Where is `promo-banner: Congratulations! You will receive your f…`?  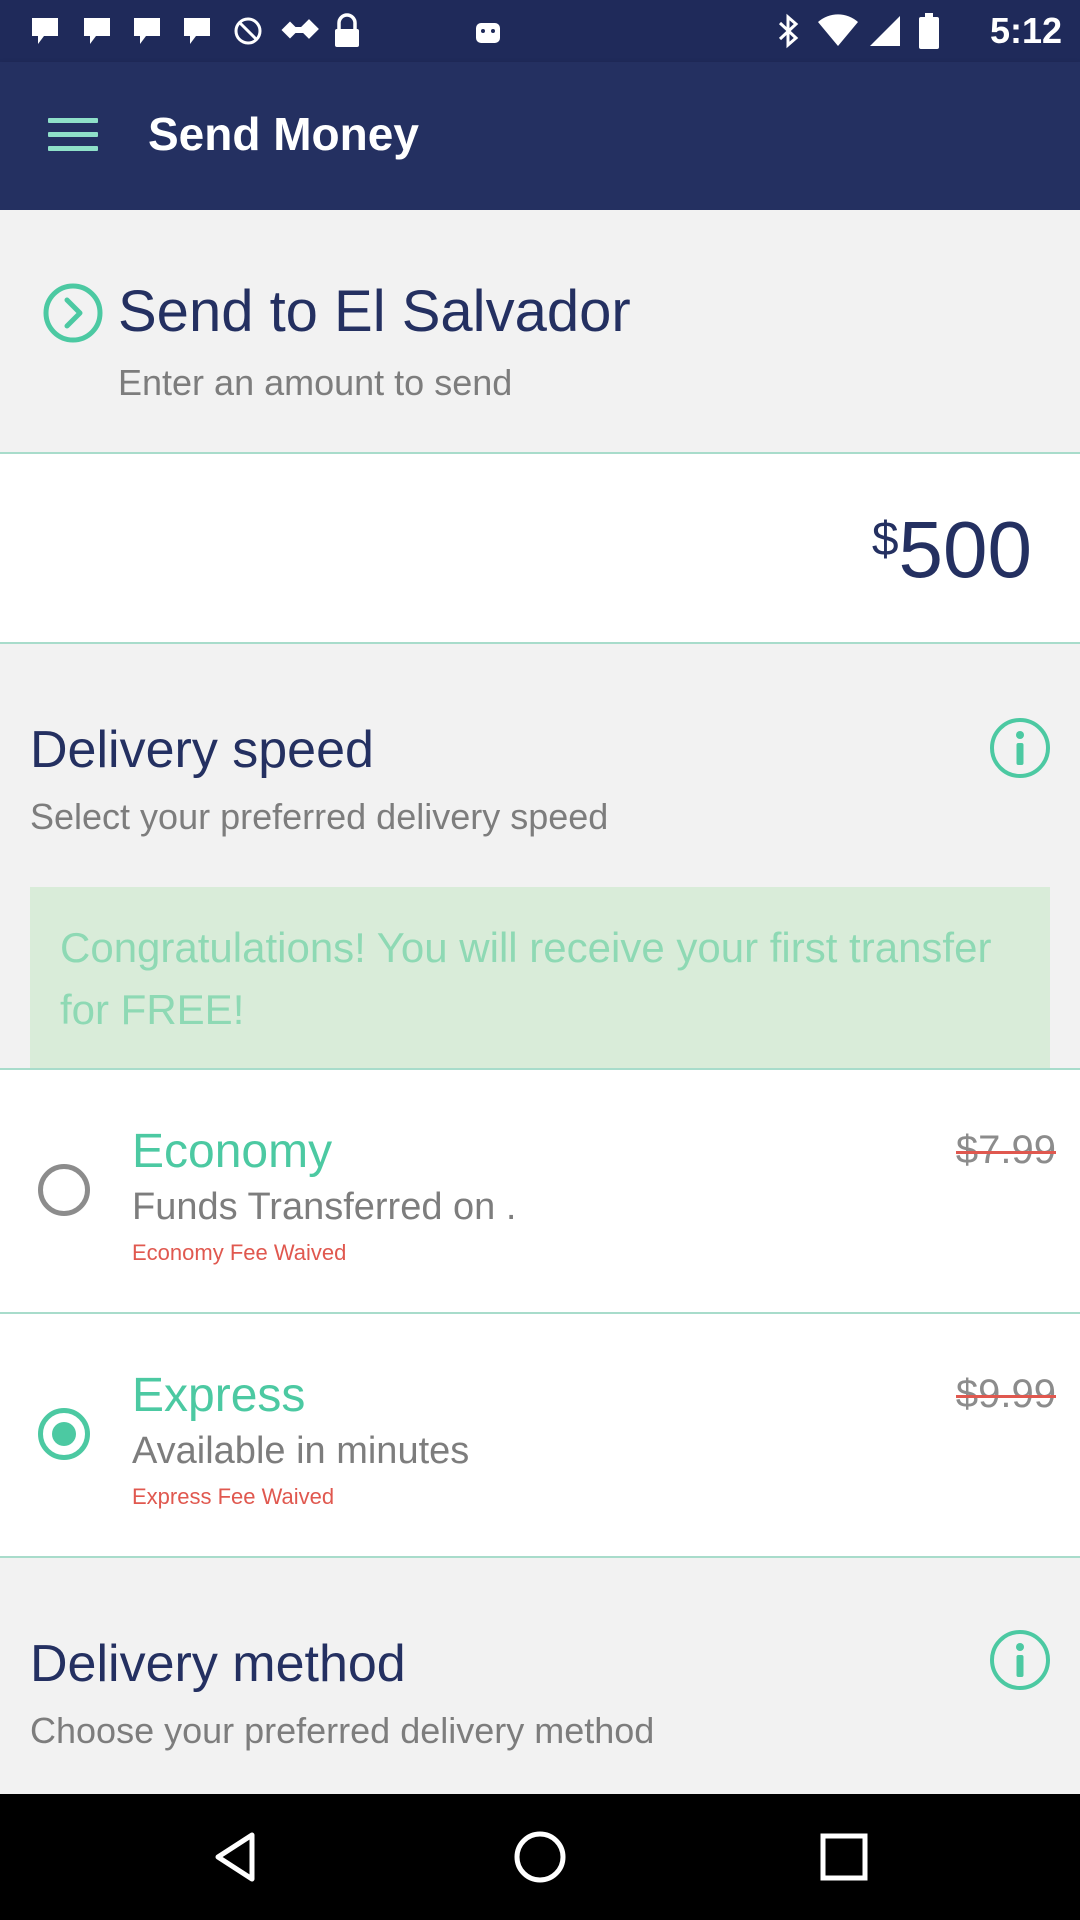 promo-banner: Congratulations! You will receive your f… is located at coordinates (540, 977).